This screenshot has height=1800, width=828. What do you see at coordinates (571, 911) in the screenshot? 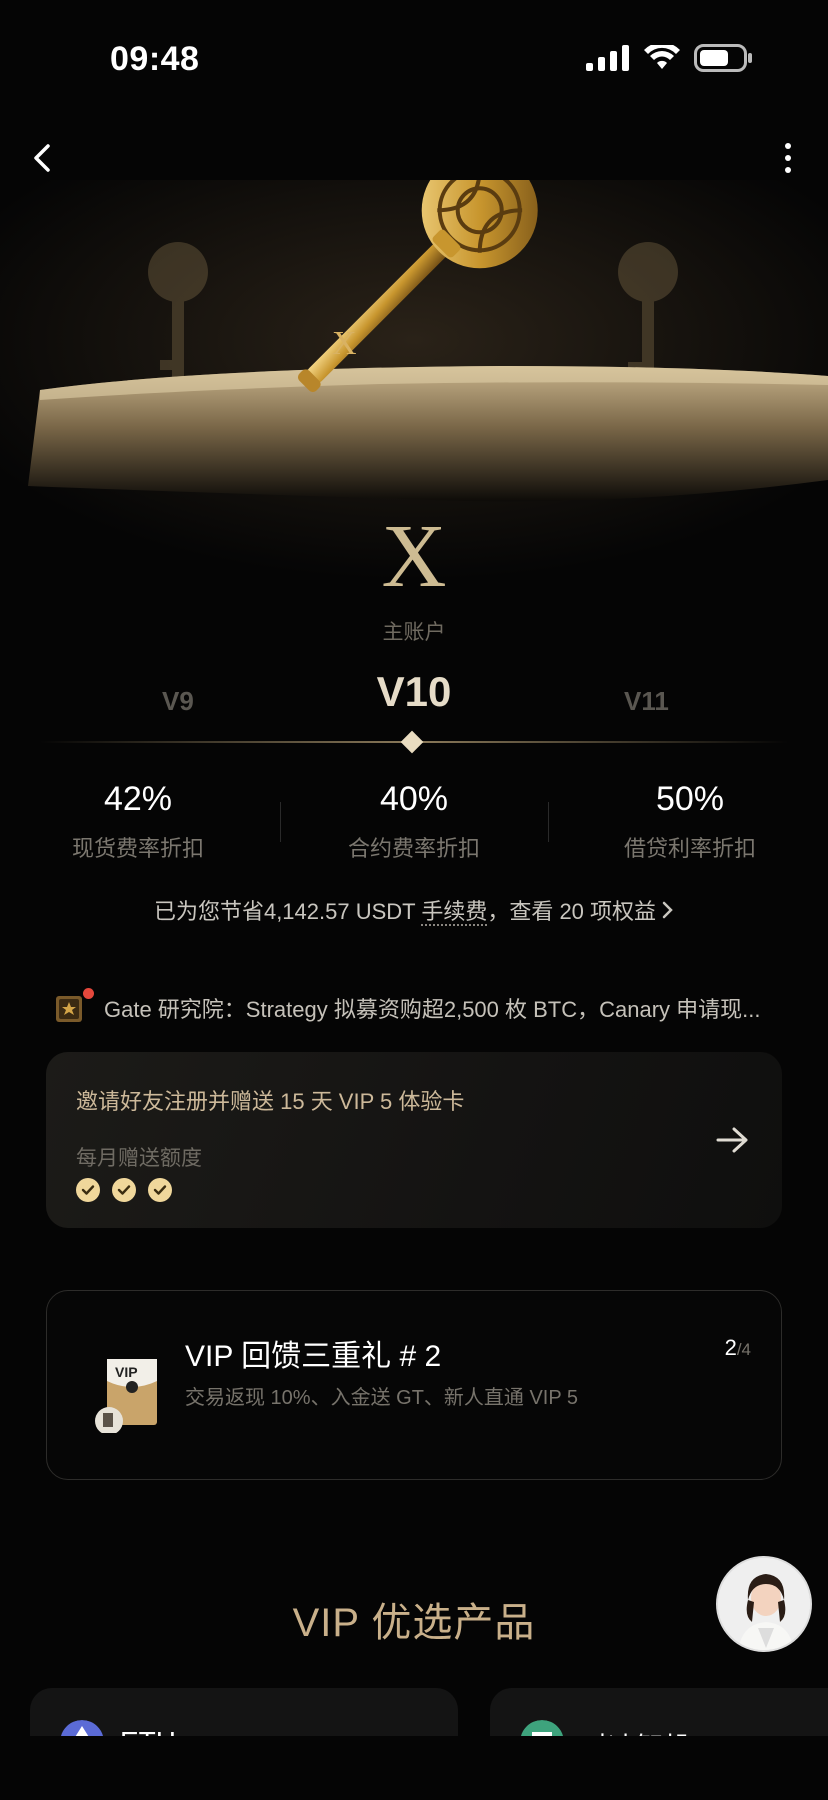
I see `benefits-link: ，查看 20 项权益` at bounding box center [571, 911].